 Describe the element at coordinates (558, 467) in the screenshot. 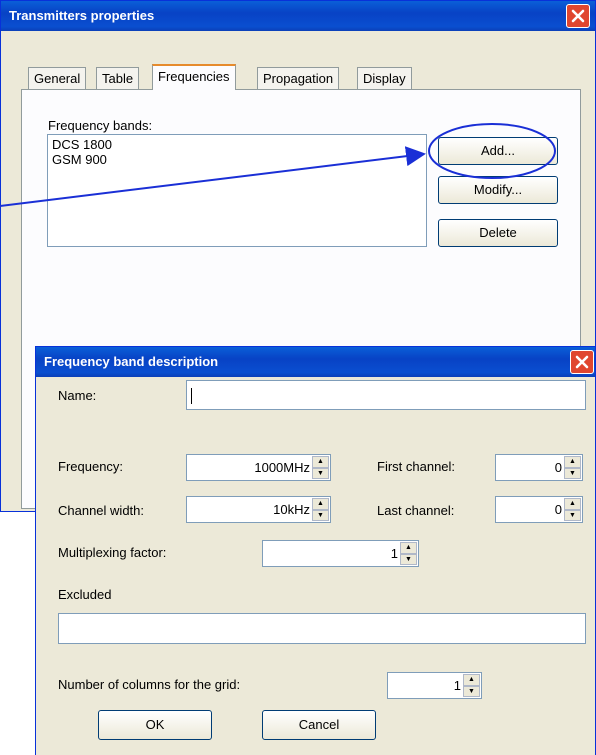

I see `first-channel-value: 0` at that location.